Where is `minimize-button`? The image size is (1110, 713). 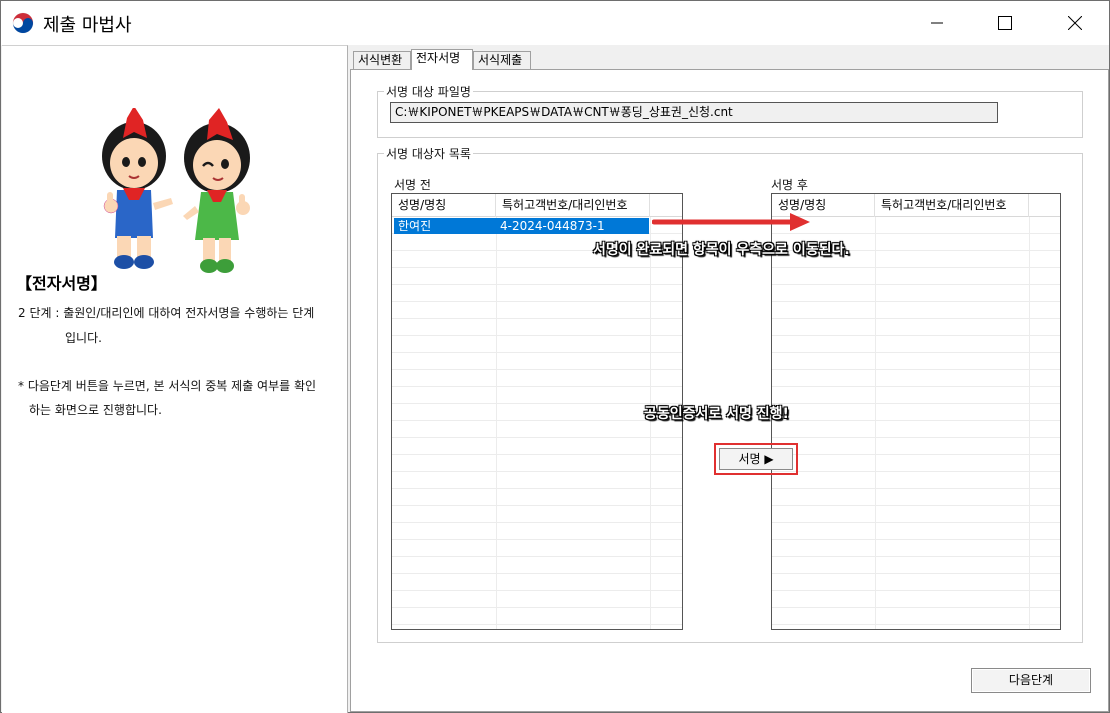
minimize-button is located at coordinates (937, 23).